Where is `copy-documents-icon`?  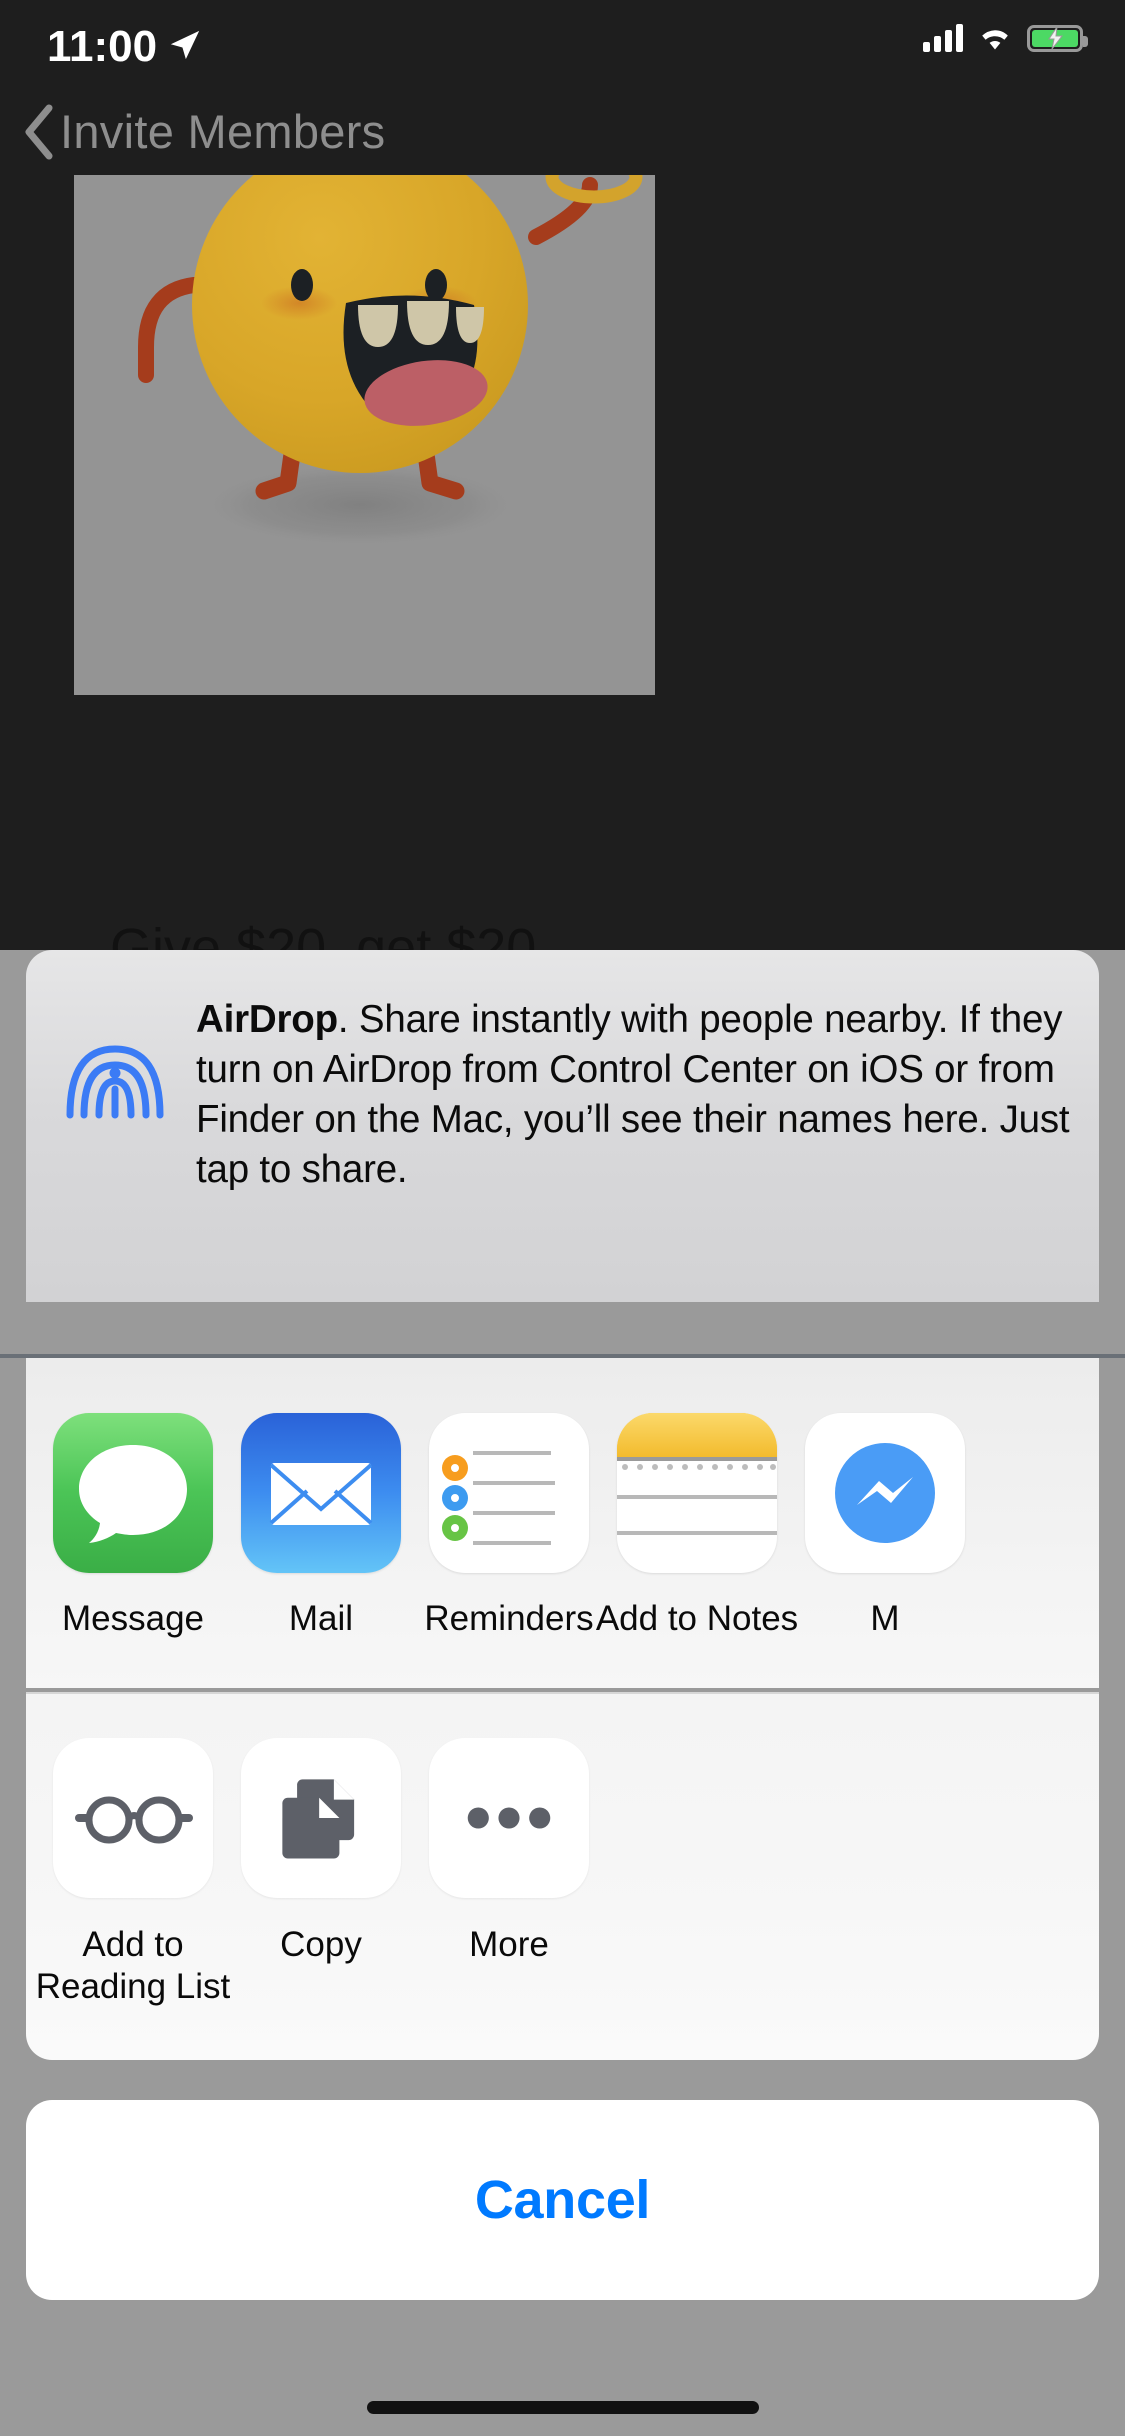
copy-documents-icon is located at coordinates (321, 1818).